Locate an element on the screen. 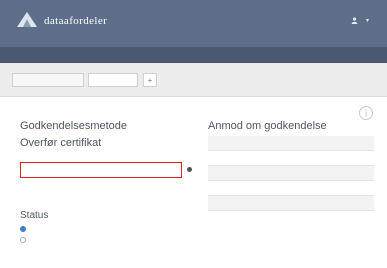 The height and width of the screenshot is (268, 387). tabs-bar: + is located at coordinates (193, 80).